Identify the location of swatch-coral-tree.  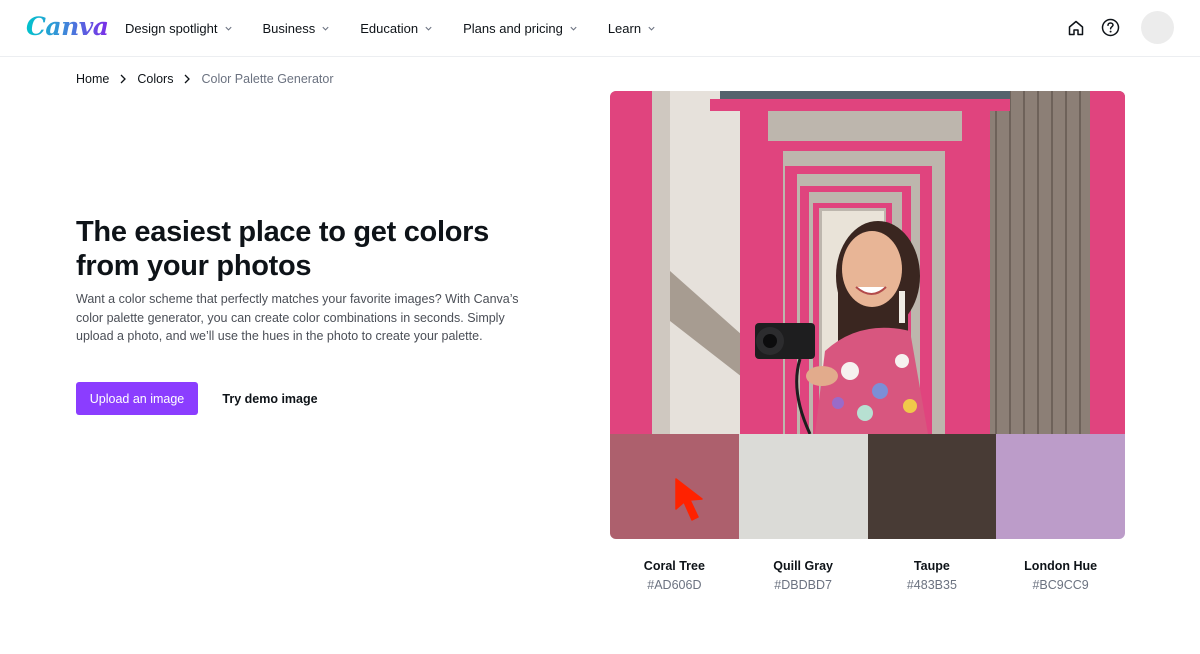
(674, 486).